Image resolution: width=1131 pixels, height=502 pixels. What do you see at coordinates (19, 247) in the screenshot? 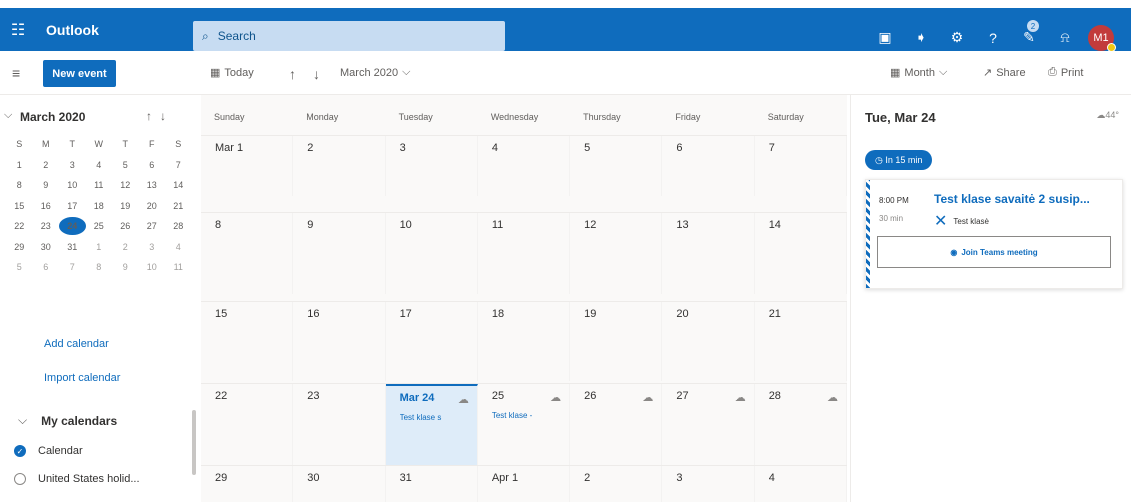
I see `mini-day: 29` at bounding box center [19, 247].